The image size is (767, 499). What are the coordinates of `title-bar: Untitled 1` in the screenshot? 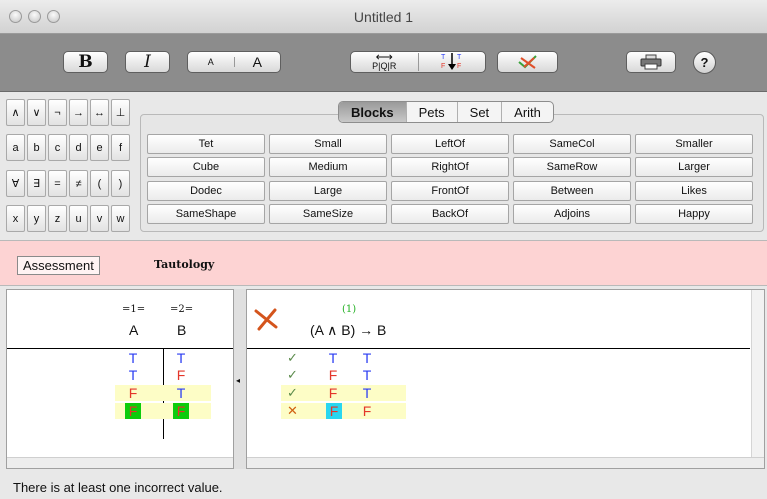 It's located at (383, 17).